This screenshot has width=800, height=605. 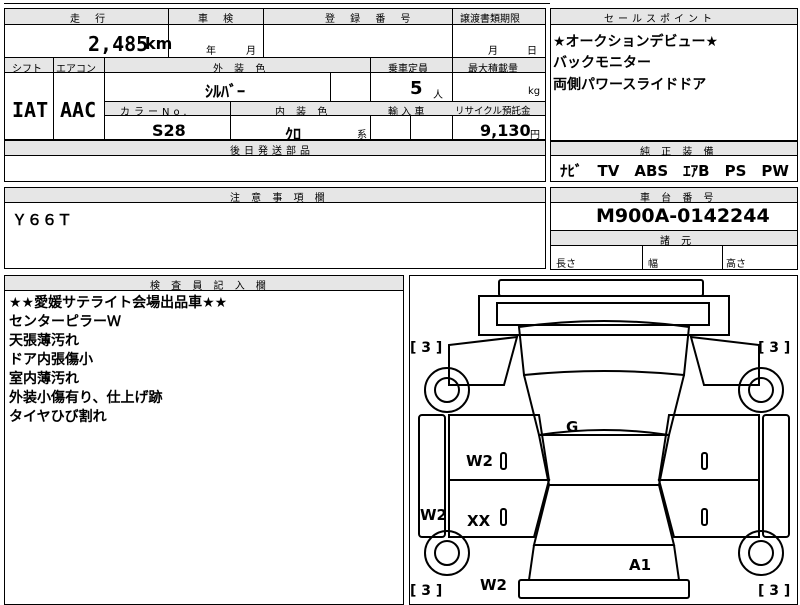 I want to click on later-parts-label: 後日発送部品, so click(x=272, y=151).